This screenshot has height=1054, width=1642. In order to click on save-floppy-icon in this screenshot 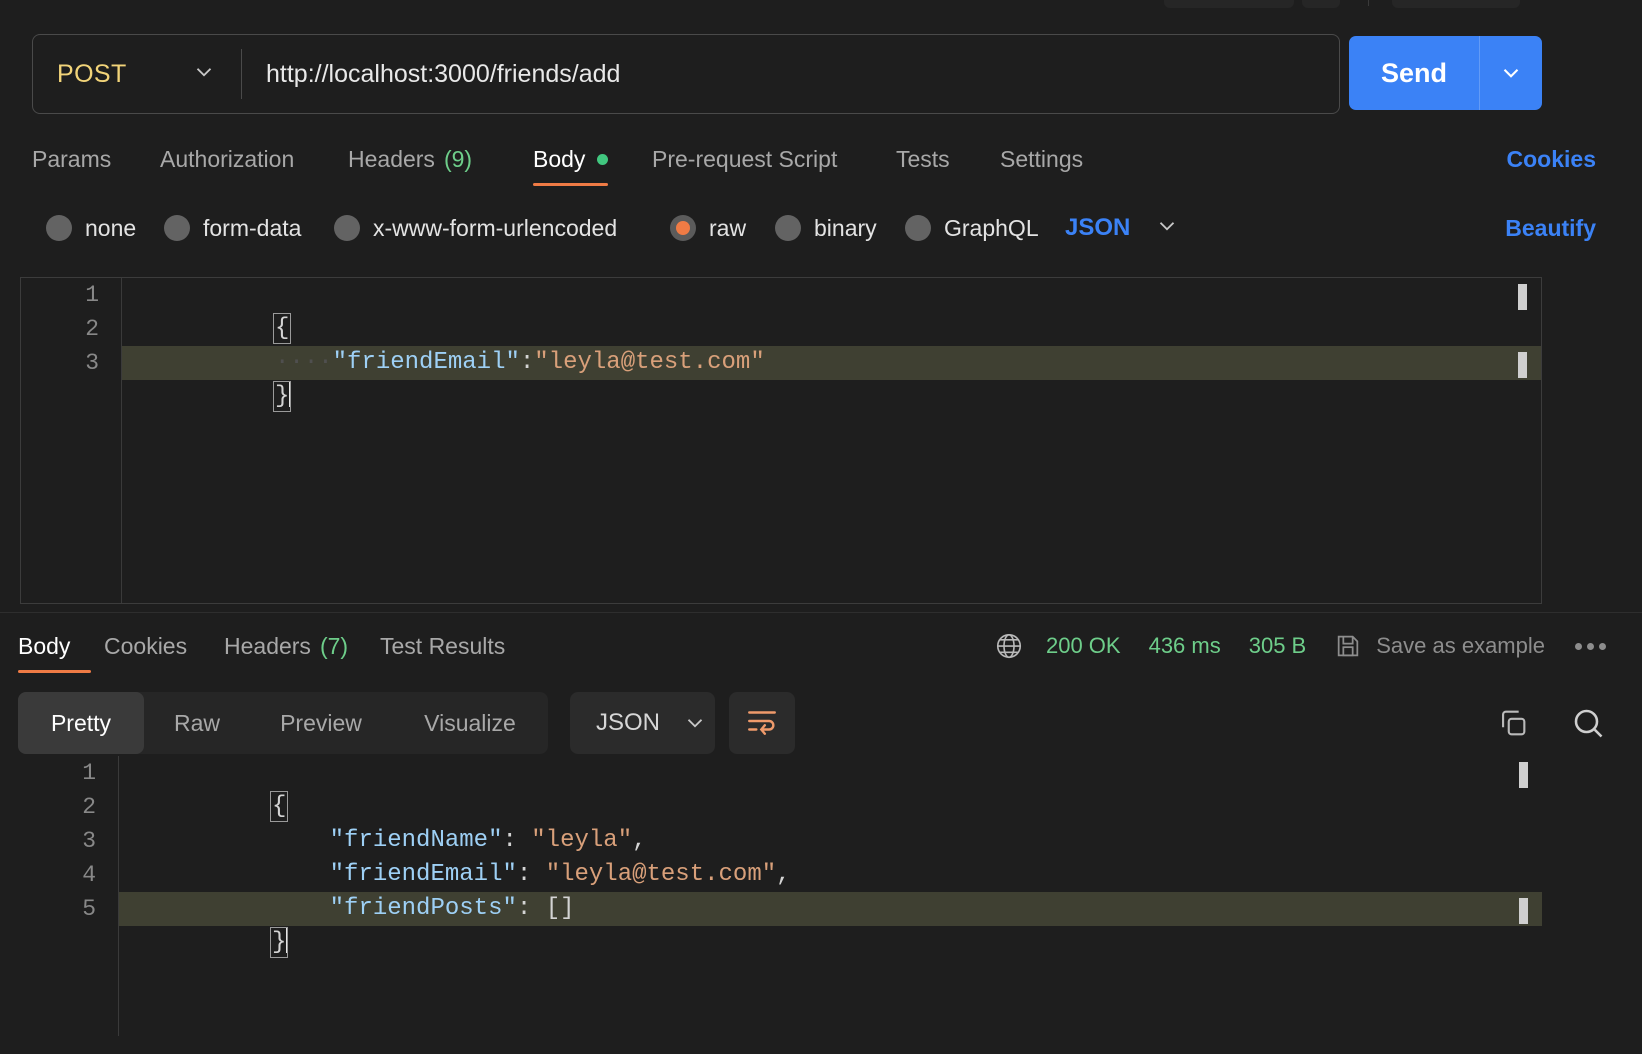, I will do `click(1348, 646)`.